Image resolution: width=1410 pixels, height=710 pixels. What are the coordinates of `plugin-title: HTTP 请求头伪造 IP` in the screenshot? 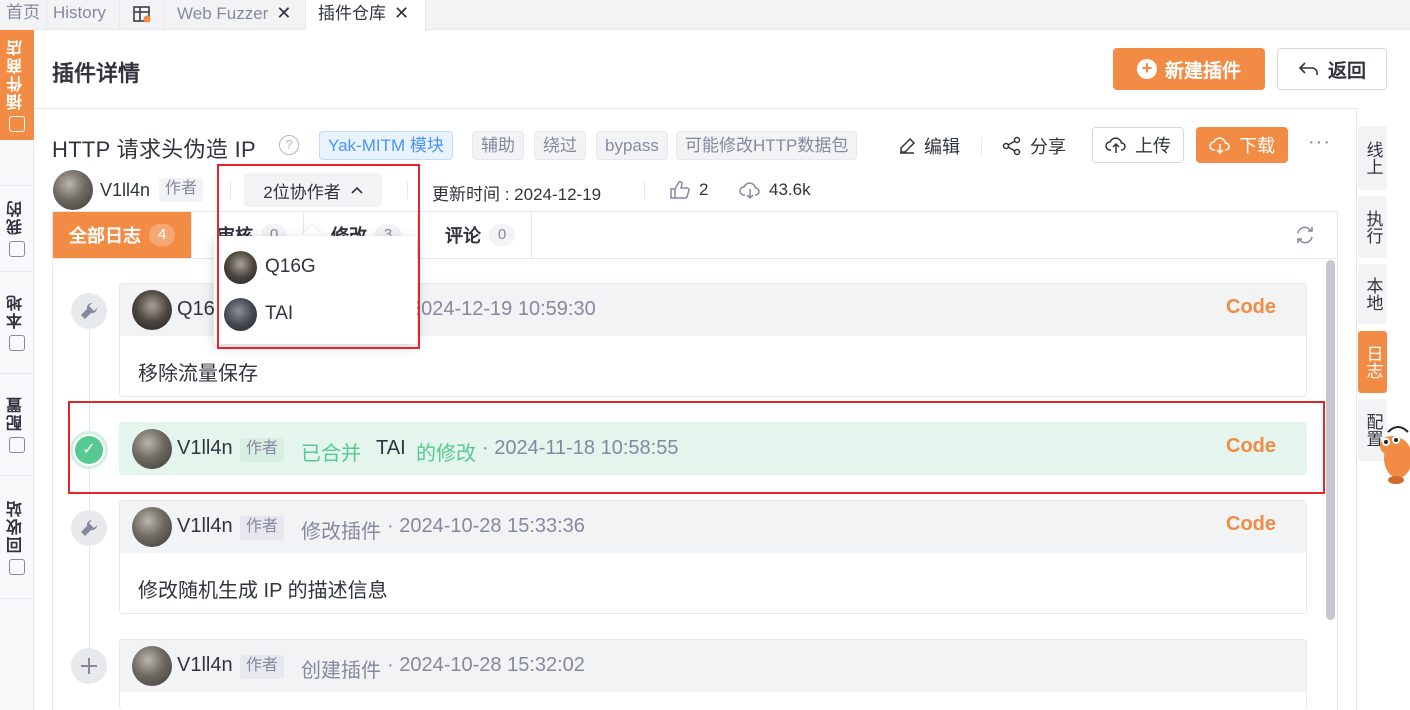 It's located at (154, 149).